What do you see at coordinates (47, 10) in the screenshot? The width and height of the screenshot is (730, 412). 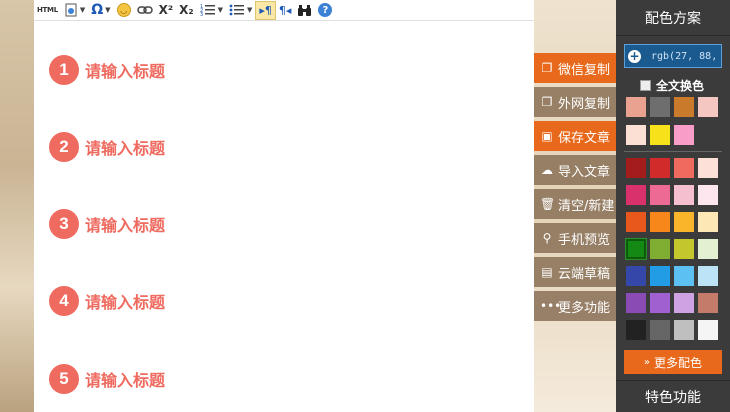 I see `html-source-button: HTML` at bounding box center [47, 10].